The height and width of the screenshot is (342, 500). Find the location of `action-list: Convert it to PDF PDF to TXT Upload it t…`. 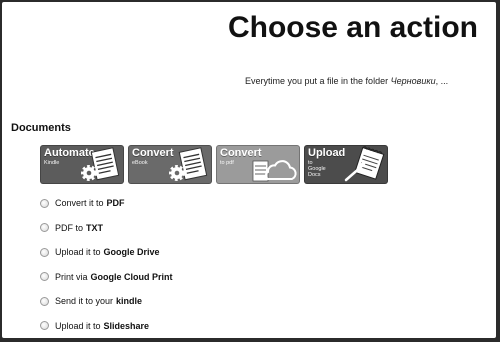

action-list: Convert it to PDF PDF to TXT Upload it t… is located at coordinates (106, 264).